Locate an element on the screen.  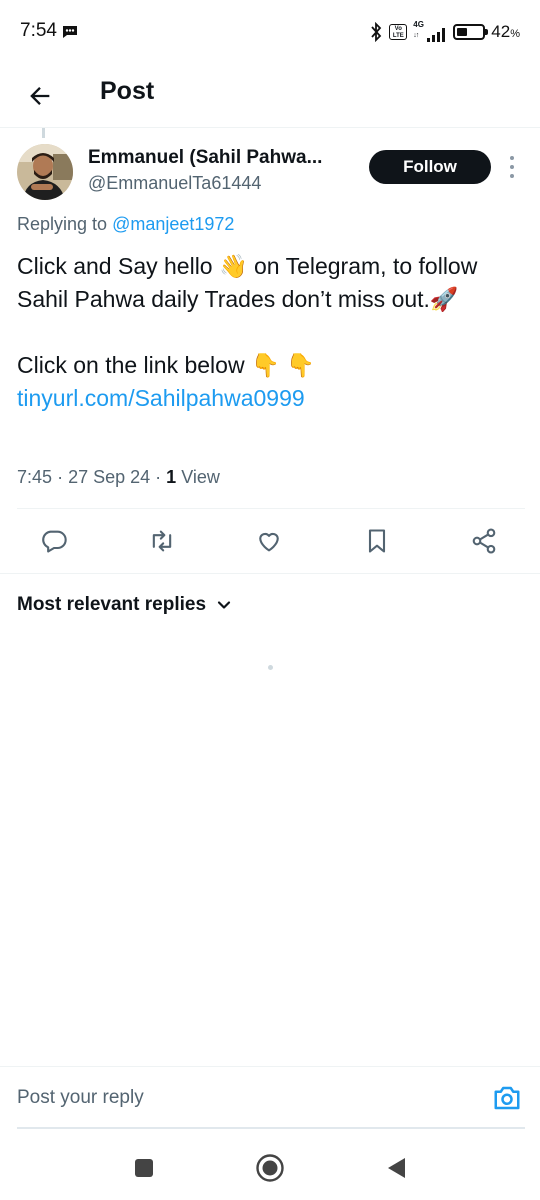
system-navigation-bar is located at coordinates (270, 1168).